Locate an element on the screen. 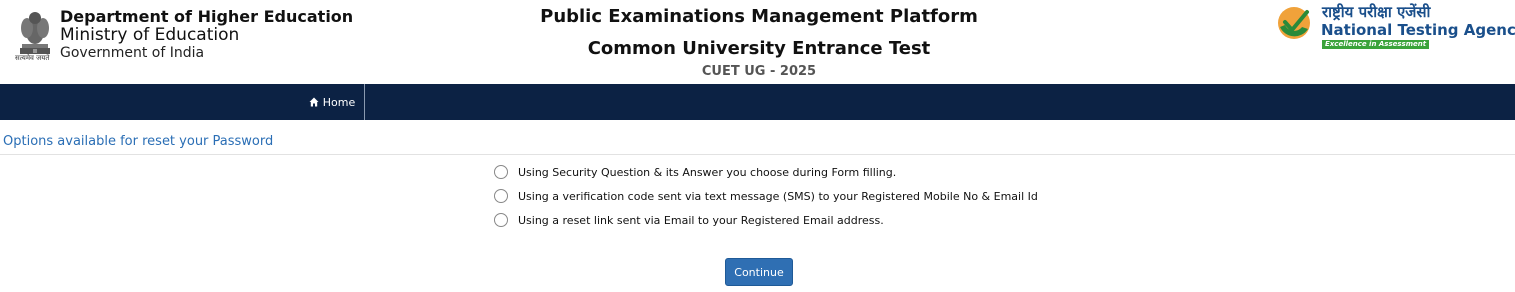 The width and height of the screenshot is (1515, 292). nav-home-label: Home is located at coordinates (339, 102).